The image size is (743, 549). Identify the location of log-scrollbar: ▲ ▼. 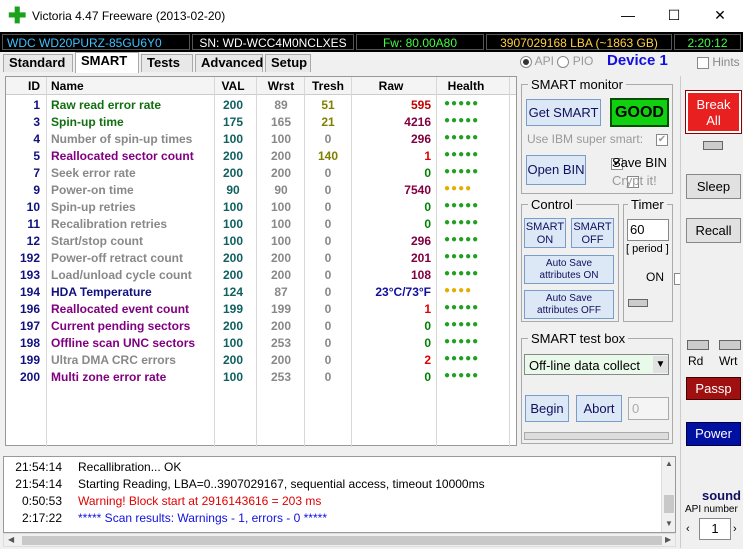
(668, 494).